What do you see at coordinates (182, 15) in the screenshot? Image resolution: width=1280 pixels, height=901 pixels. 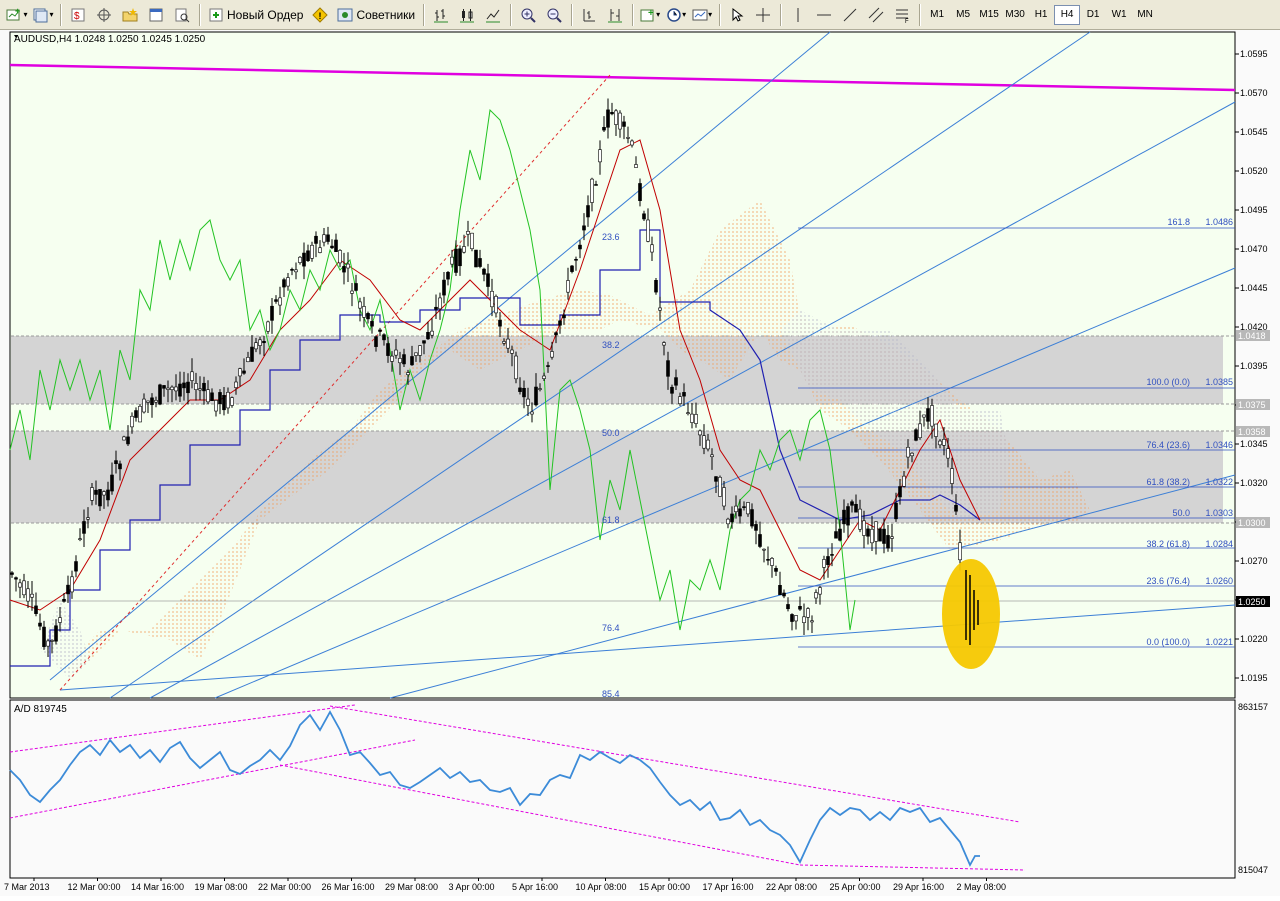 I see `strategy-tester-button` at bounding box center [182, 15].